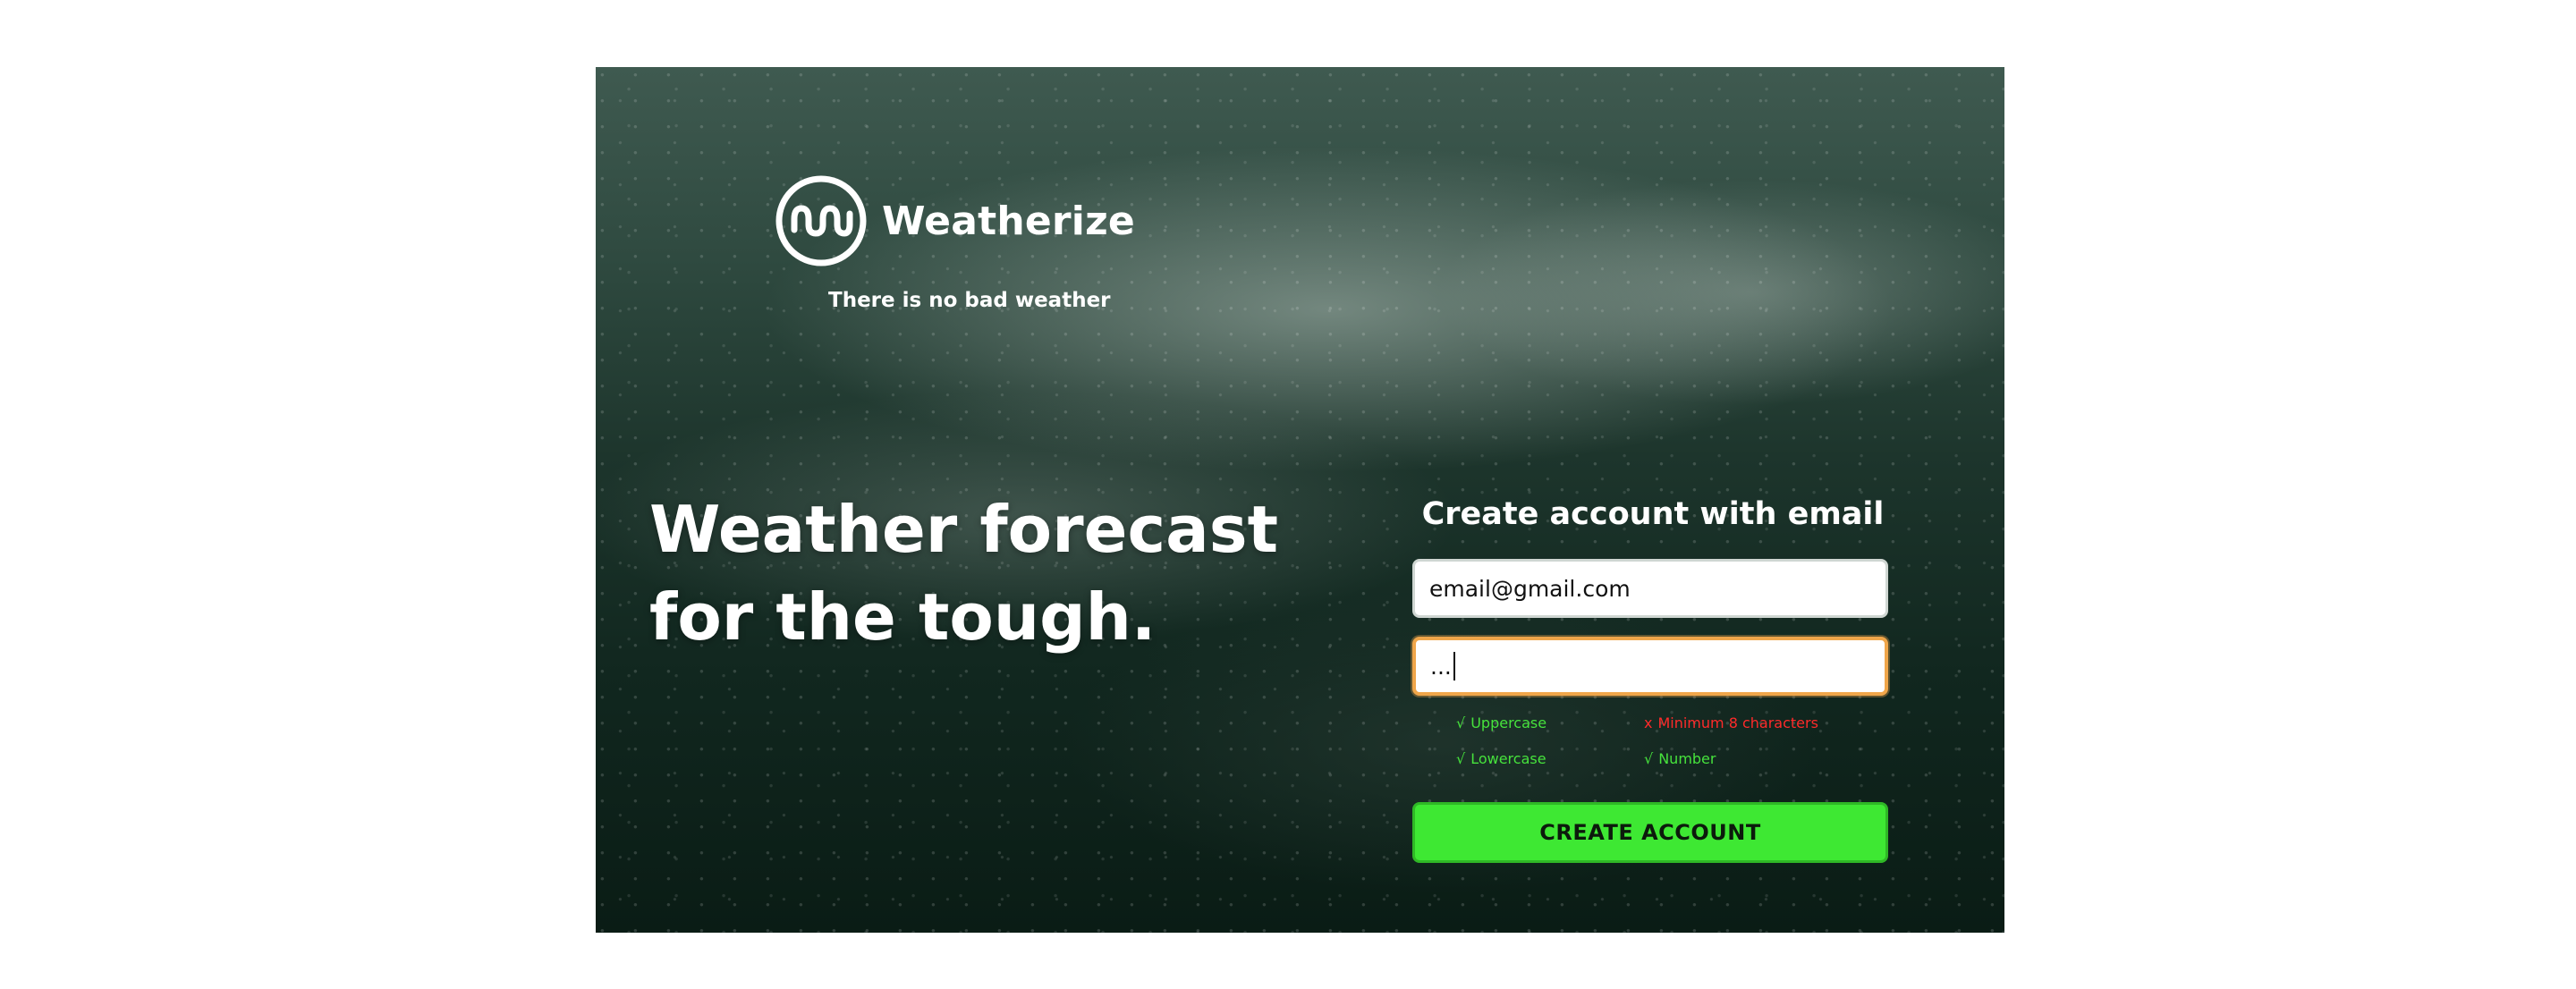  Describe the element at coordinates (1454, 666) in the screenshot. I see `text-cursor` at that location.